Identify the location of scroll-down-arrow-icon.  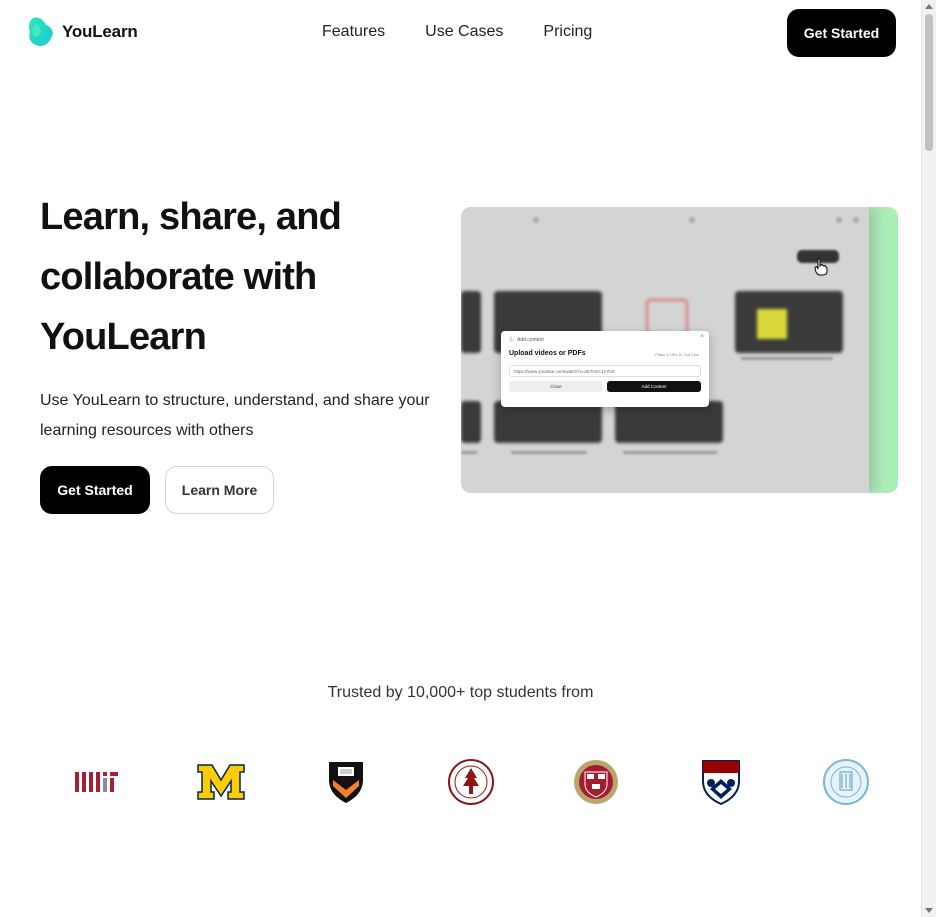
(929, 910).